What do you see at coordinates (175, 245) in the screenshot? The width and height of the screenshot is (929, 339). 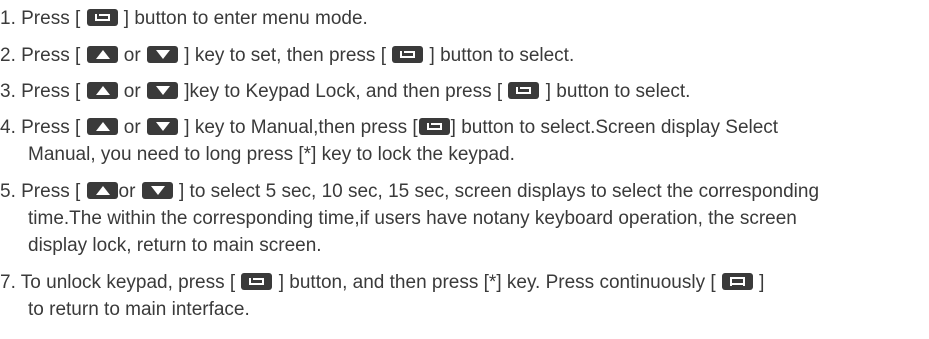 I see `step-5-continuation-2: display lock, return to main screen.` at bounding box center [175, 245].